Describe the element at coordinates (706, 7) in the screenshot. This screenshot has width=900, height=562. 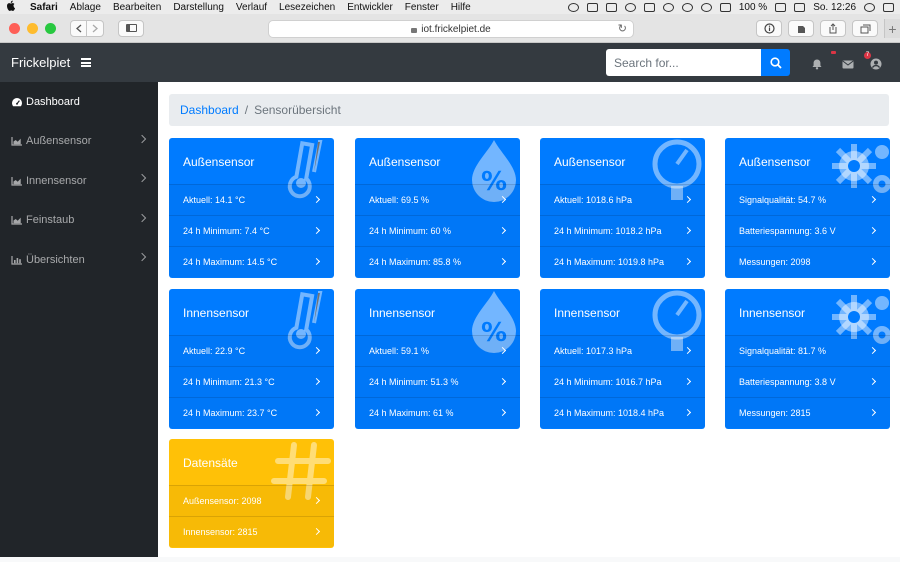
I see `wifi-icon` at that location.